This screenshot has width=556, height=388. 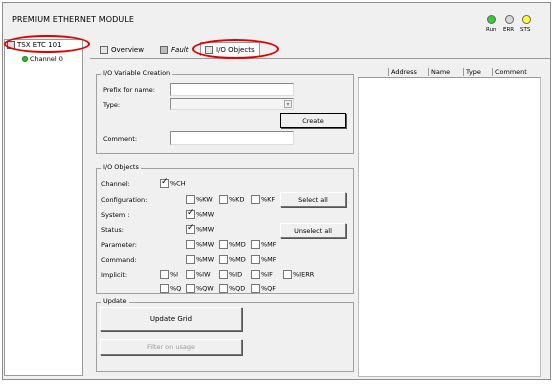 I want to click on status-mw-checkbox: %MW, so click(x=200, y=228).